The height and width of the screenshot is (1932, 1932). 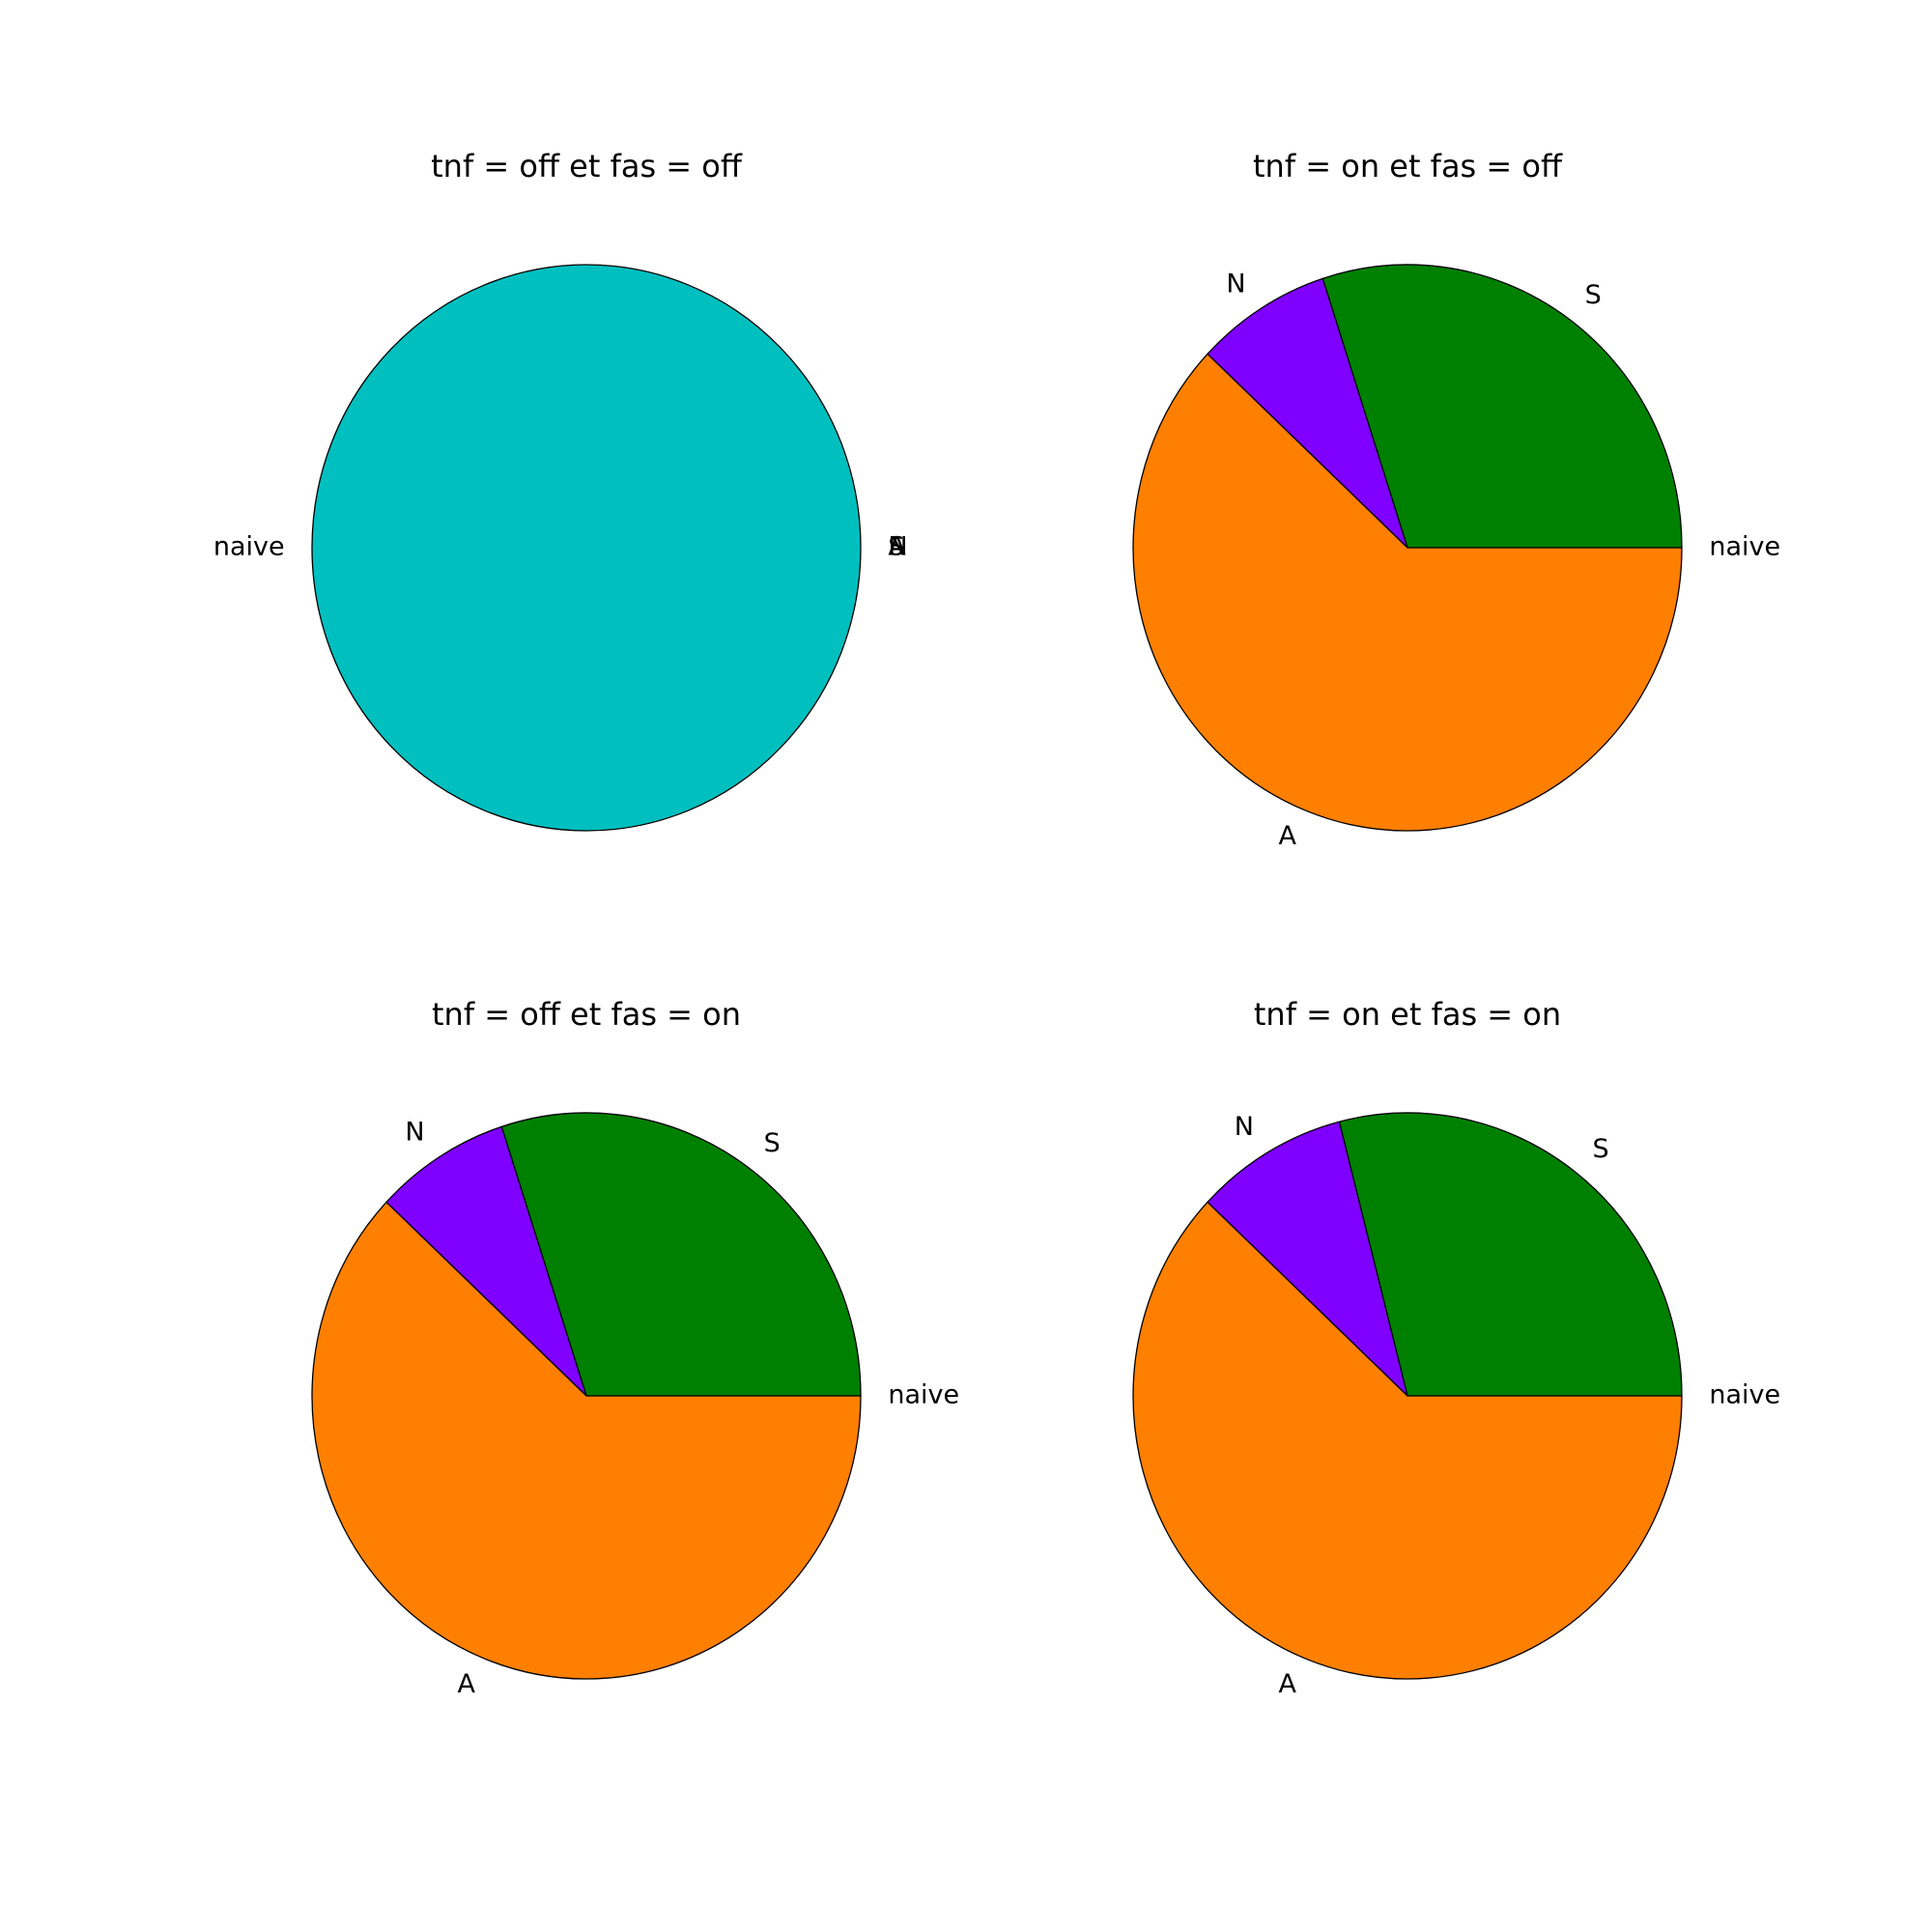 I want to click on pie-chart-tnf-on-fas-on: tnf = on et fas = on naive S N A, so click(x=1456, y=1347).